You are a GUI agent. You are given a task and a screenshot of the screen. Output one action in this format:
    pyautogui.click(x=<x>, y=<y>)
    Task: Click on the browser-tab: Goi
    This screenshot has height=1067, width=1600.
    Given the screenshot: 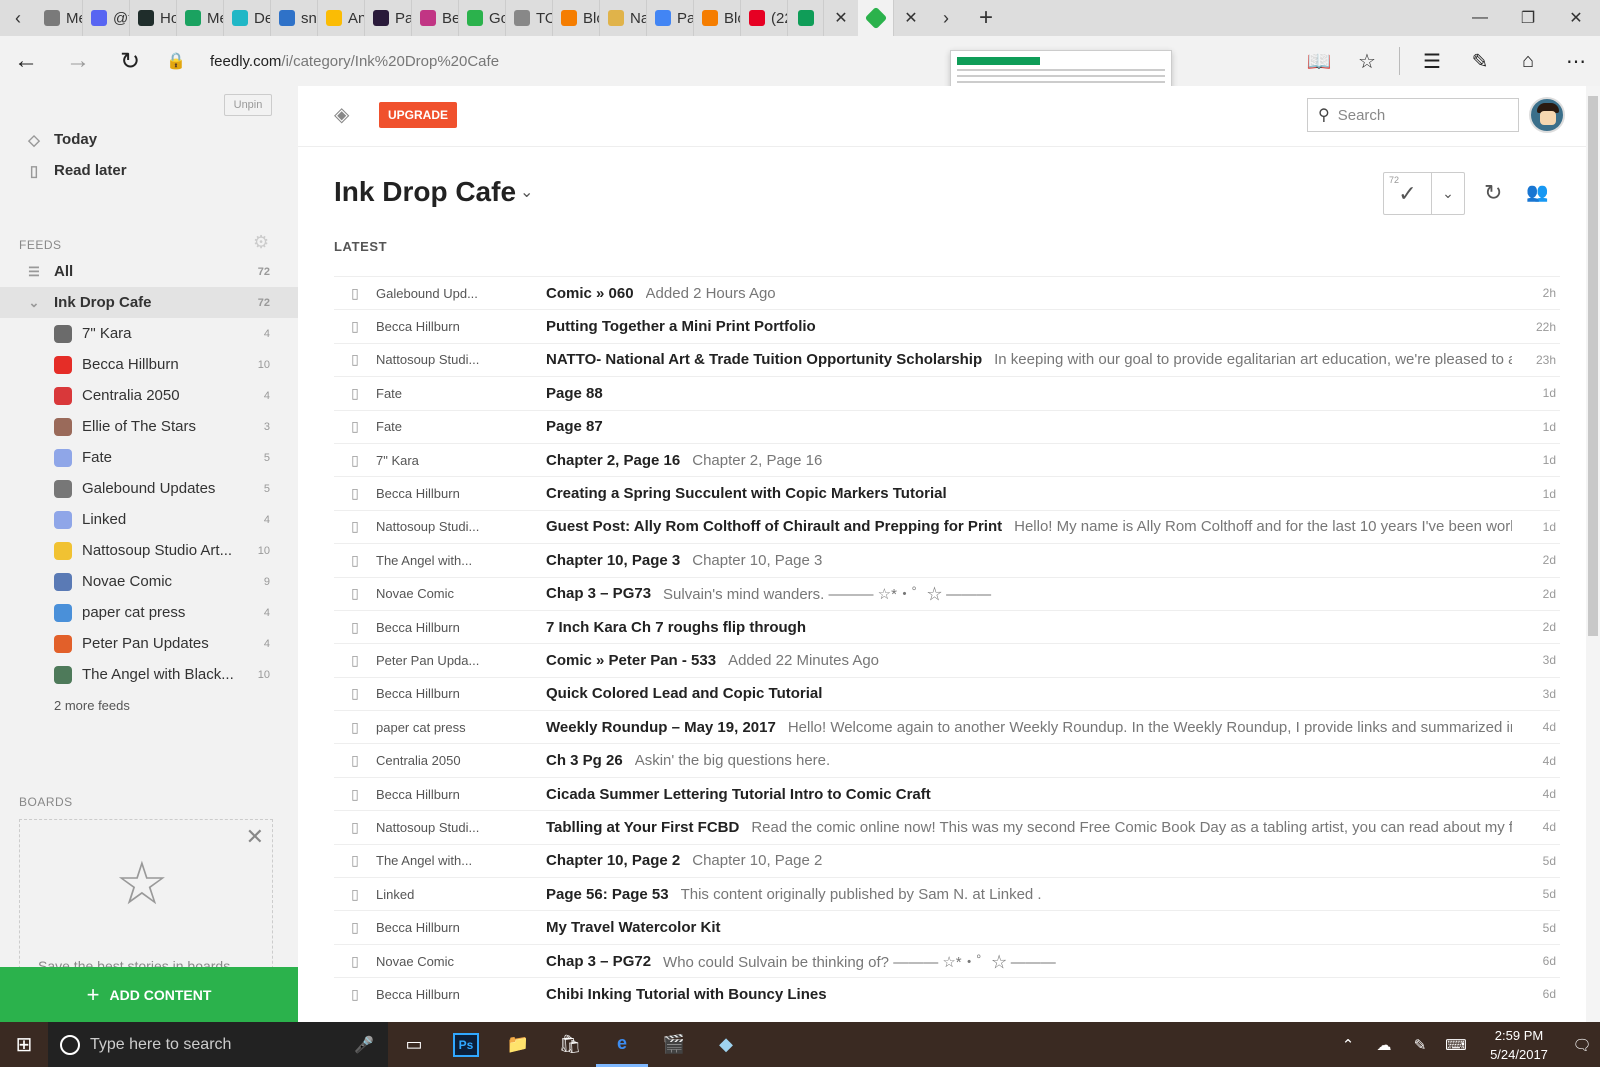 What is the action you would take?
    pyautogui.click(x=482, y=18)
    